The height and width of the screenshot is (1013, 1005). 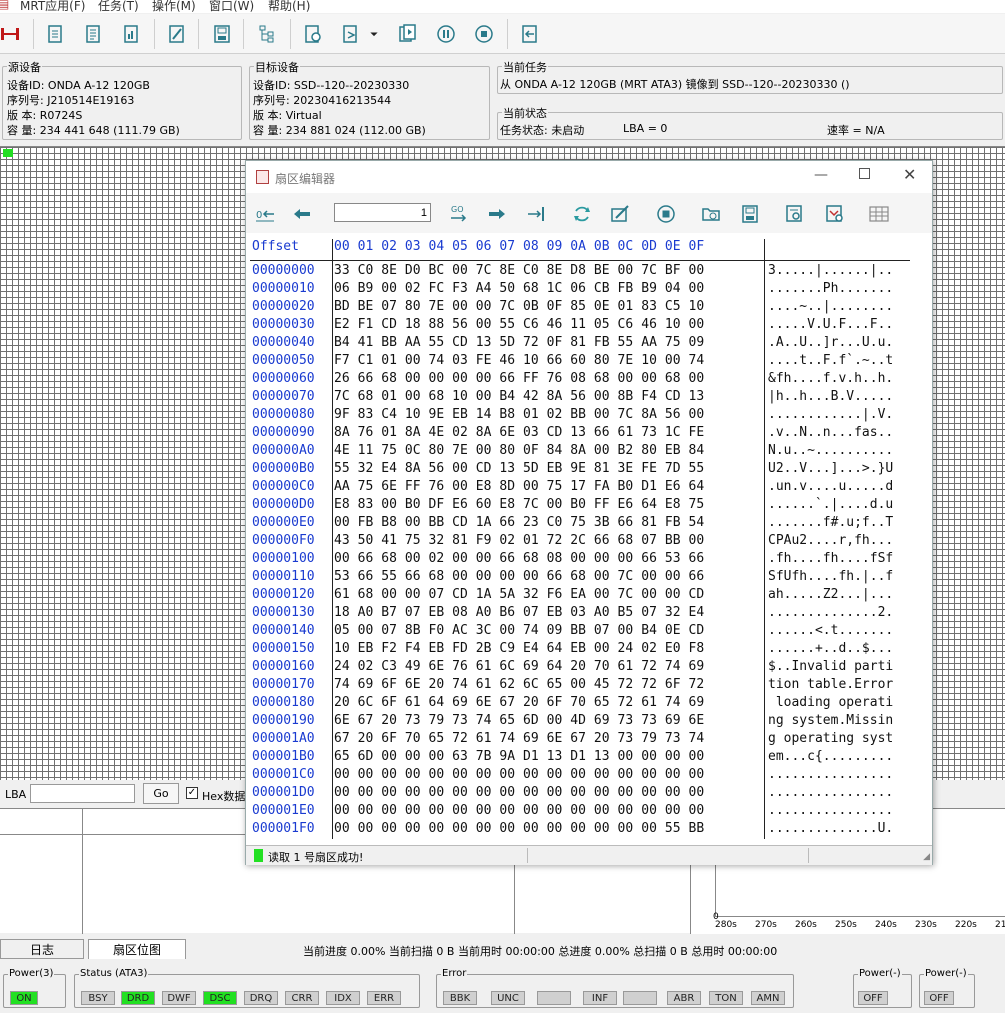 I want to click on hex-row-ascii: .....V.U.F...F.., so click(x=830, y=324).